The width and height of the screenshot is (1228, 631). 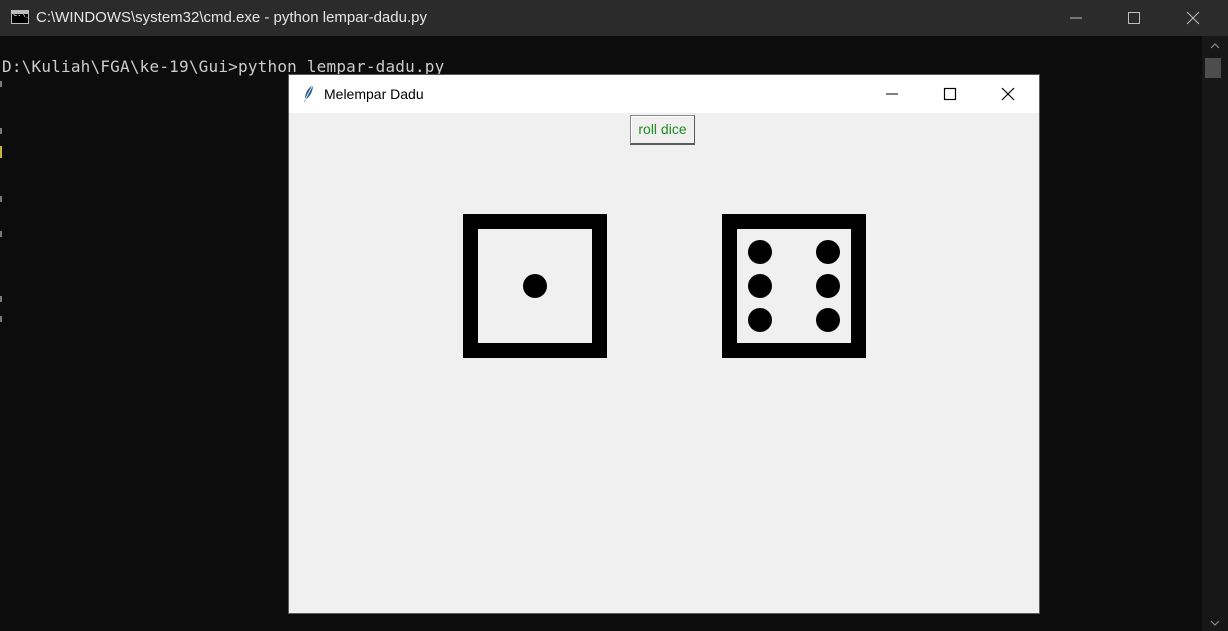 What do you see at coordinates (1213, 68) in the screenshot?
I see `scroll-thumb` at bounding box center [1213, 68].